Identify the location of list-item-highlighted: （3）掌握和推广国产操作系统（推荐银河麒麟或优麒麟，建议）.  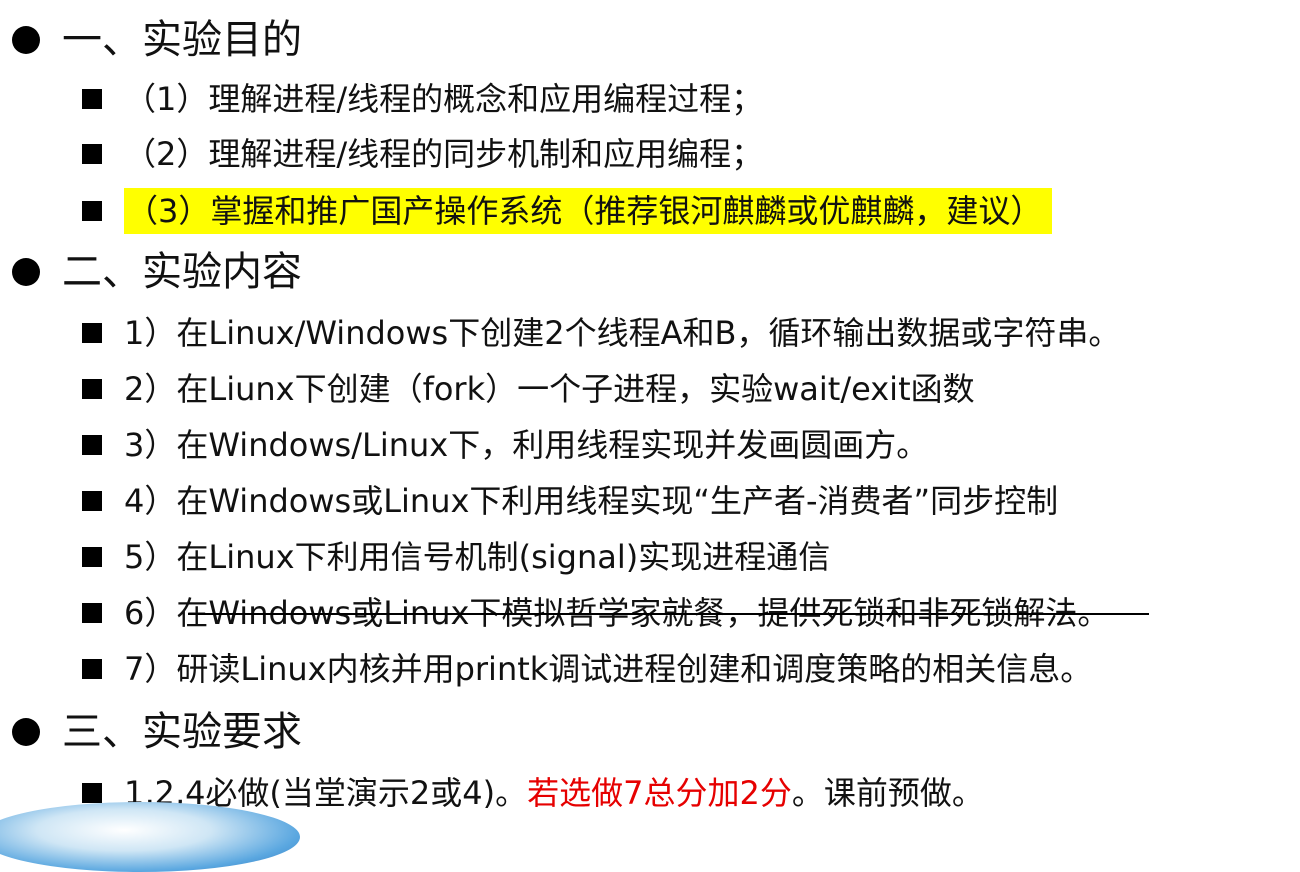
(567, 211).